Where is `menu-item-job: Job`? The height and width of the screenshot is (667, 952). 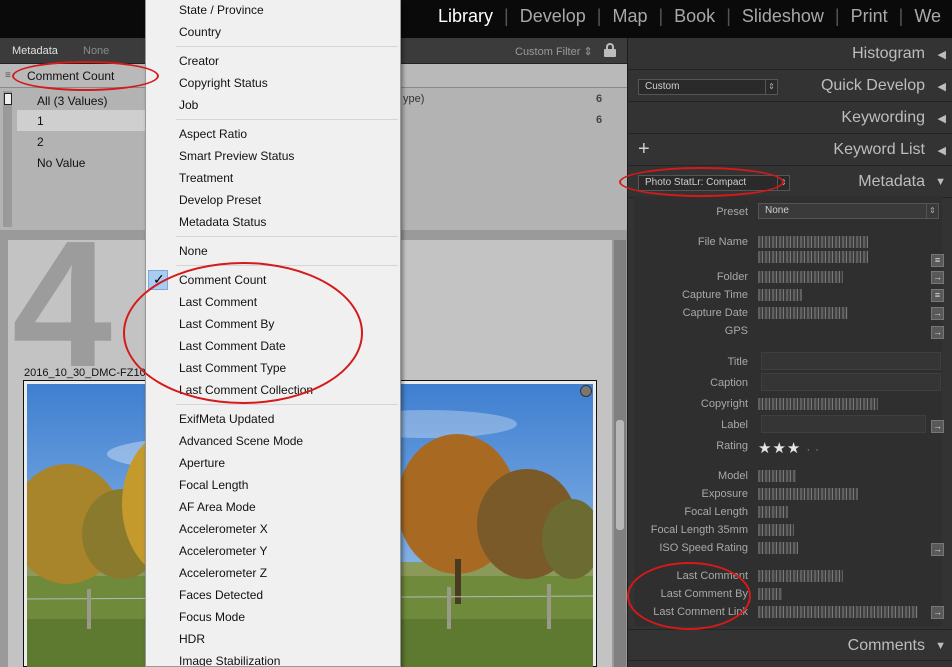
menu-item-job: Job is located at coordinates (273, 106).